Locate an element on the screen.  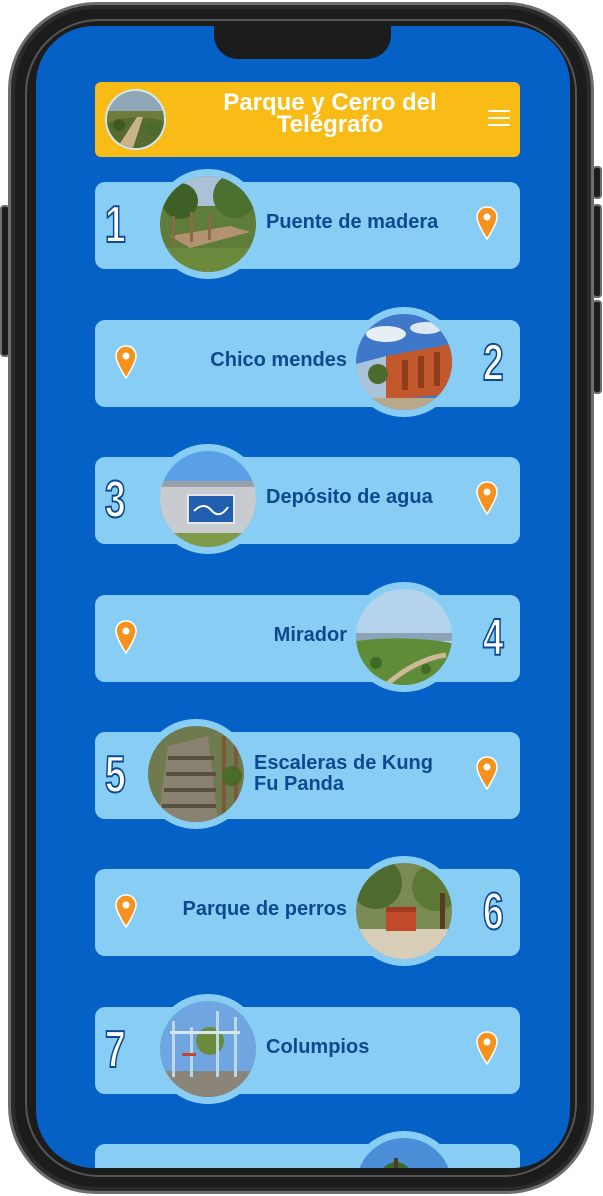
side-button-left is located at coordinates (5, 281).